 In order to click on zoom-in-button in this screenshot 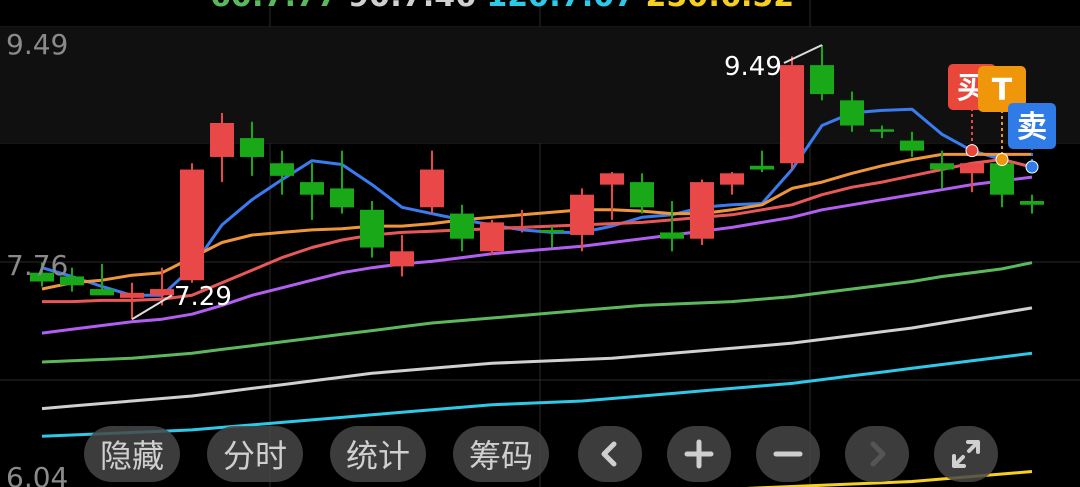, I will do `click(699, 454)`.